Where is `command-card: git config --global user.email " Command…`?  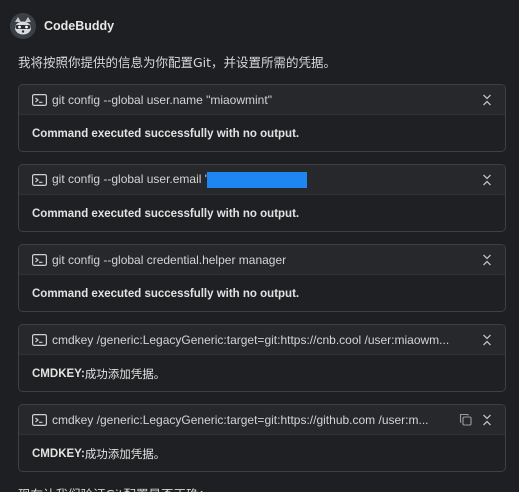 command-card: git config --global user.email " Command… is located at coordinates (262, 198).